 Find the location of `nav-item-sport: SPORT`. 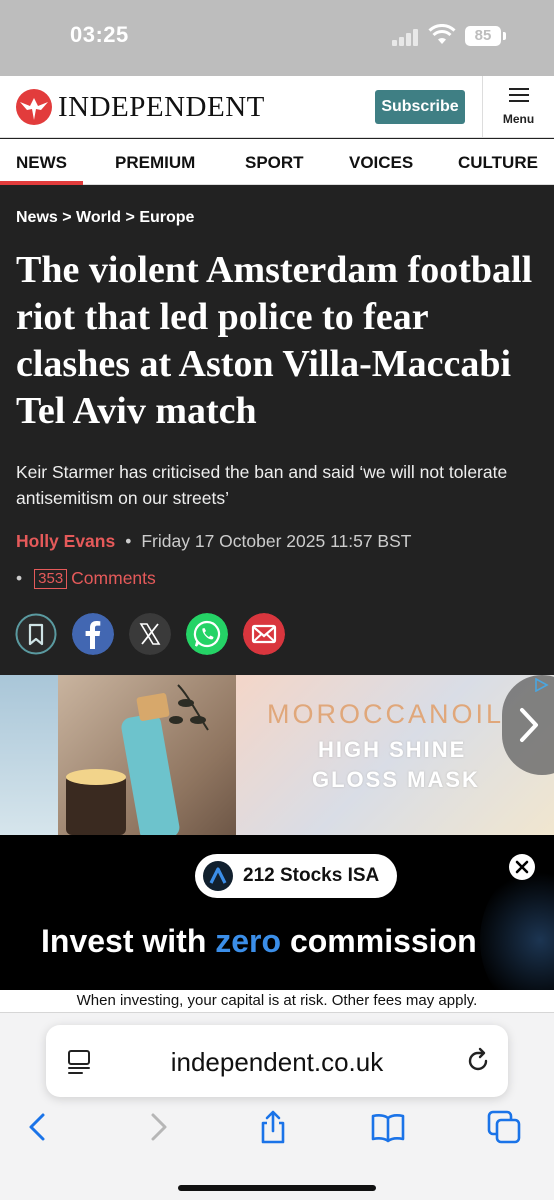

nav-item-sport: SPORT is located at coordinates (274, 163).